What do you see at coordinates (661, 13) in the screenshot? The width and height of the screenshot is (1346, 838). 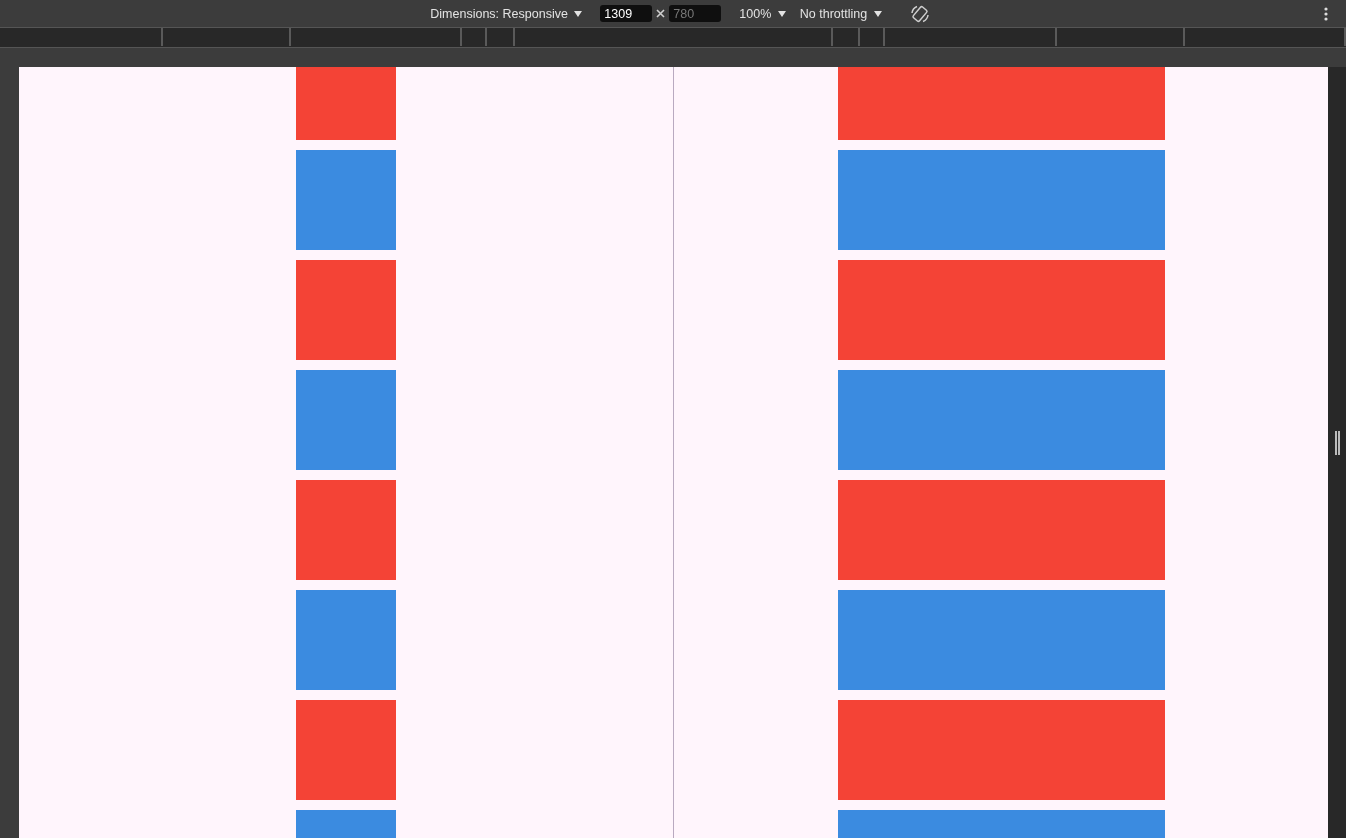 I see `times-icon` at bounding box center [661, 13].